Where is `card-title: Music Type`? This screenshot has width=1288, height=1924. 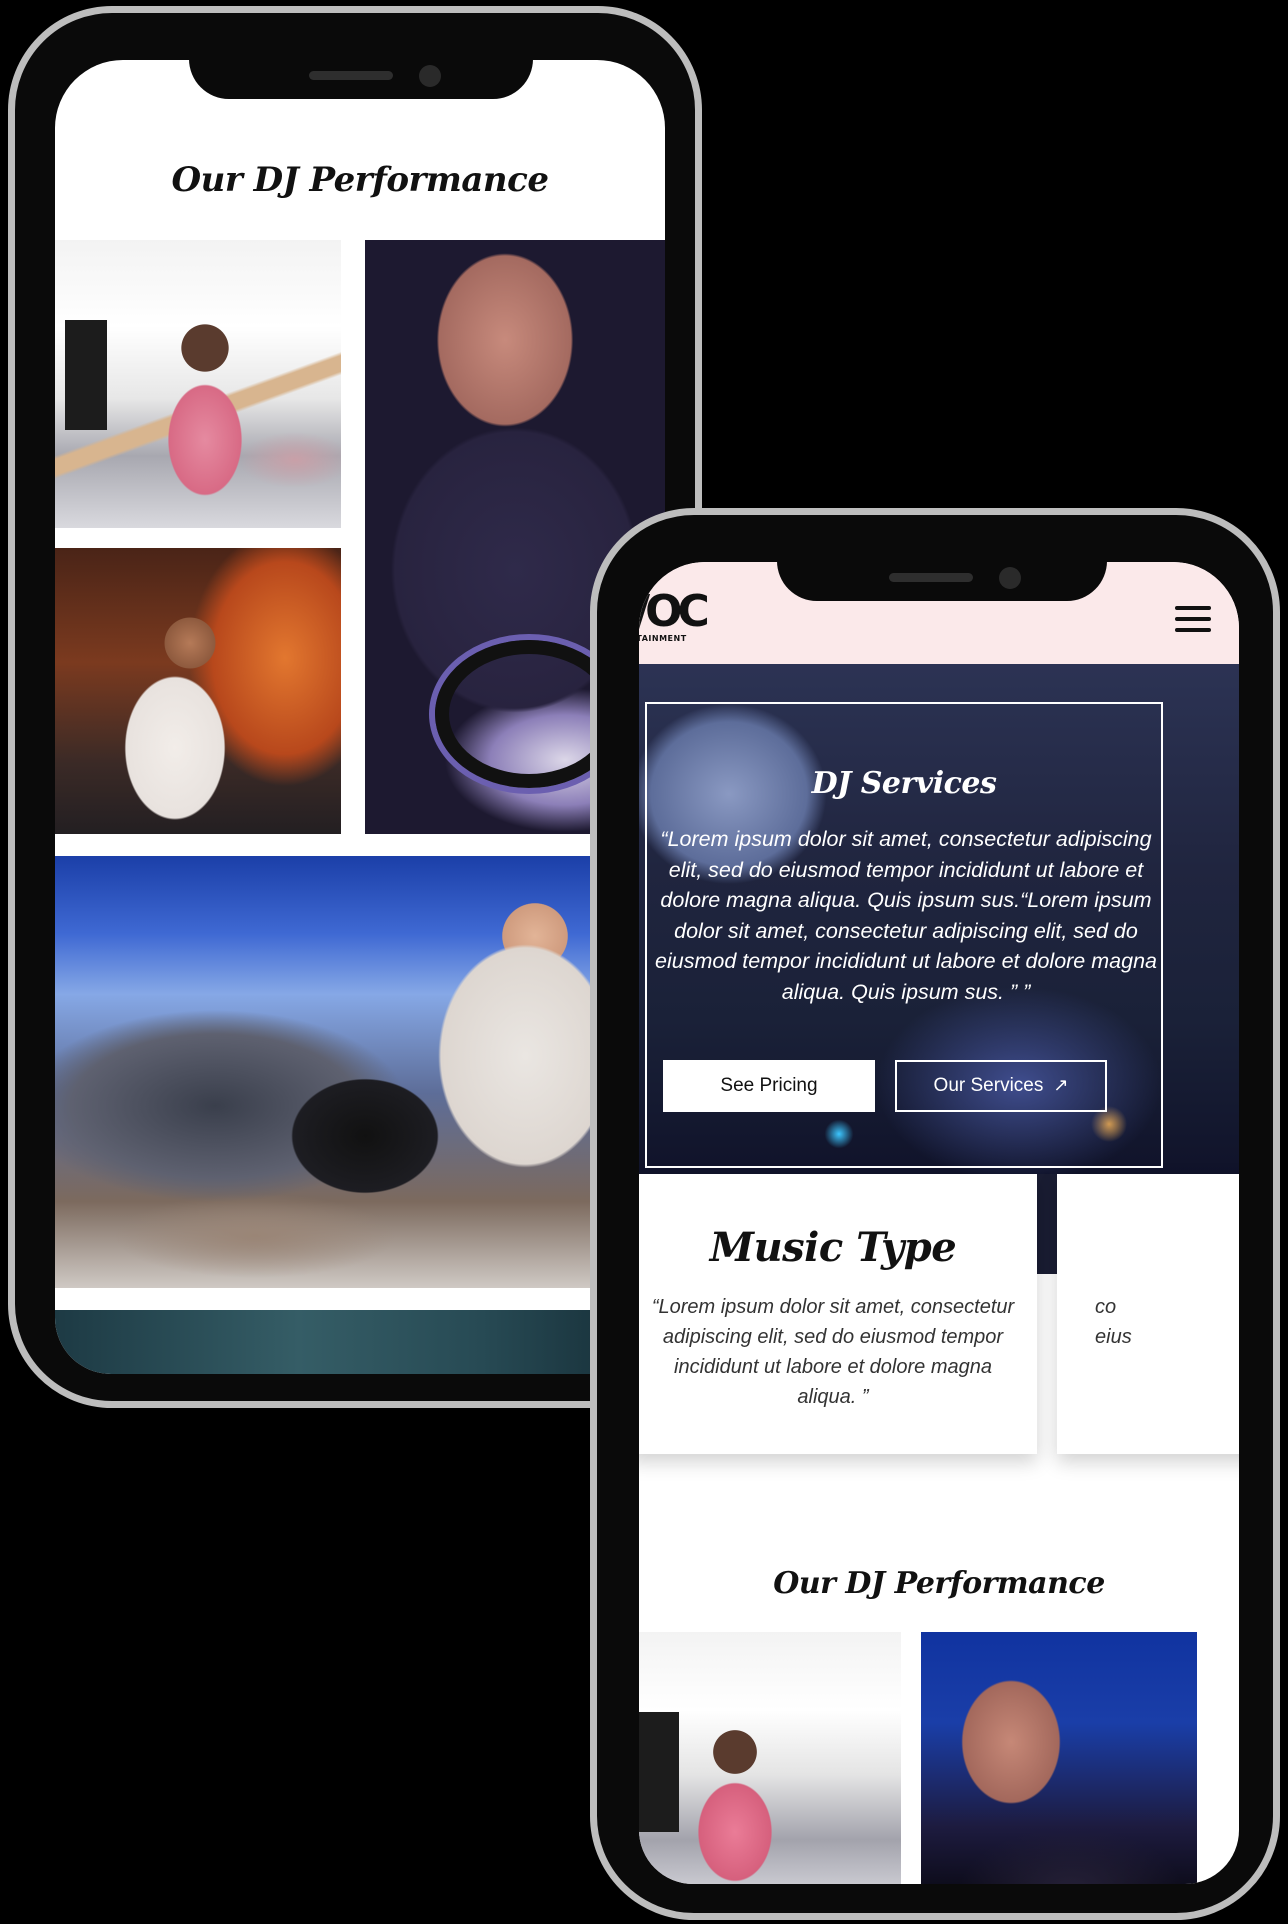
card-title: Music Type is located at coordinates (833, 1247).